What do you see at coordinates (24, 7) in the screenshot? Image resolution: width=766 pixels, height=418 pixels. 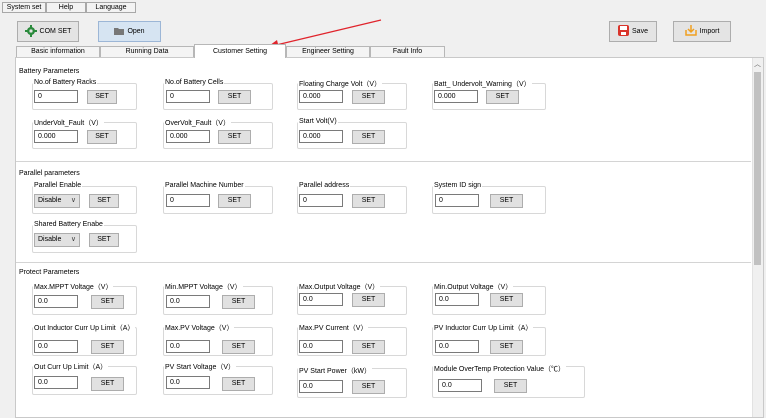 I see `menu-system-set: System set` at bounding box center [24, 7].